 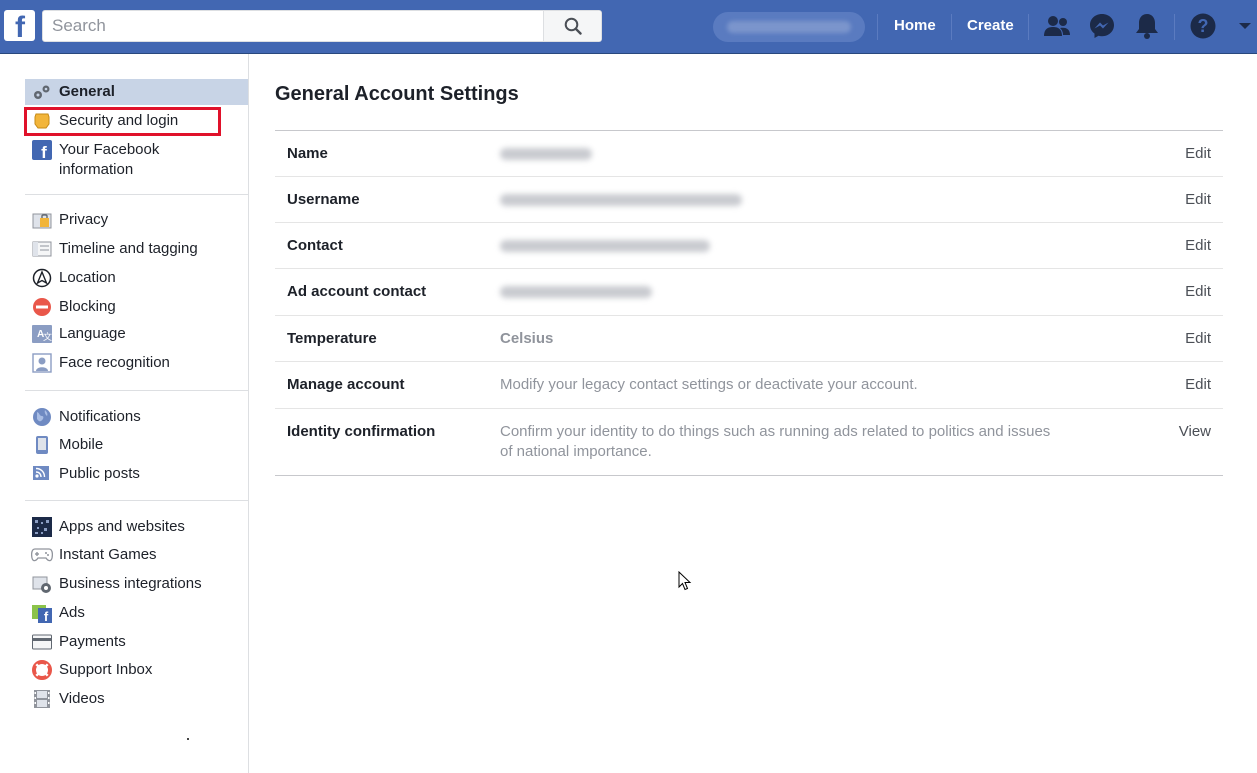 I want to click on help-button: ?, so click(x=1203, y=26).